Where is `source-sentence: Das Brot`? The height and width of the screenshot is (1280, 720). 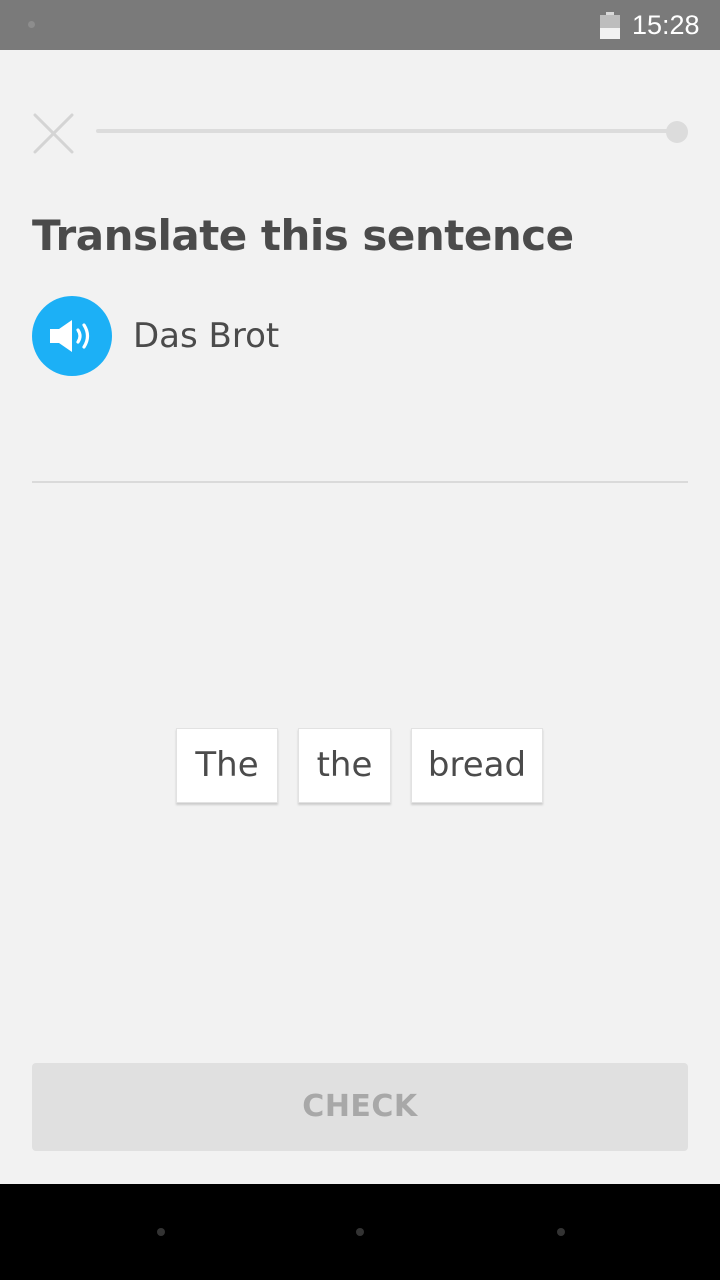
source-sentence: Das Brot is located at coordinates (206, 336).